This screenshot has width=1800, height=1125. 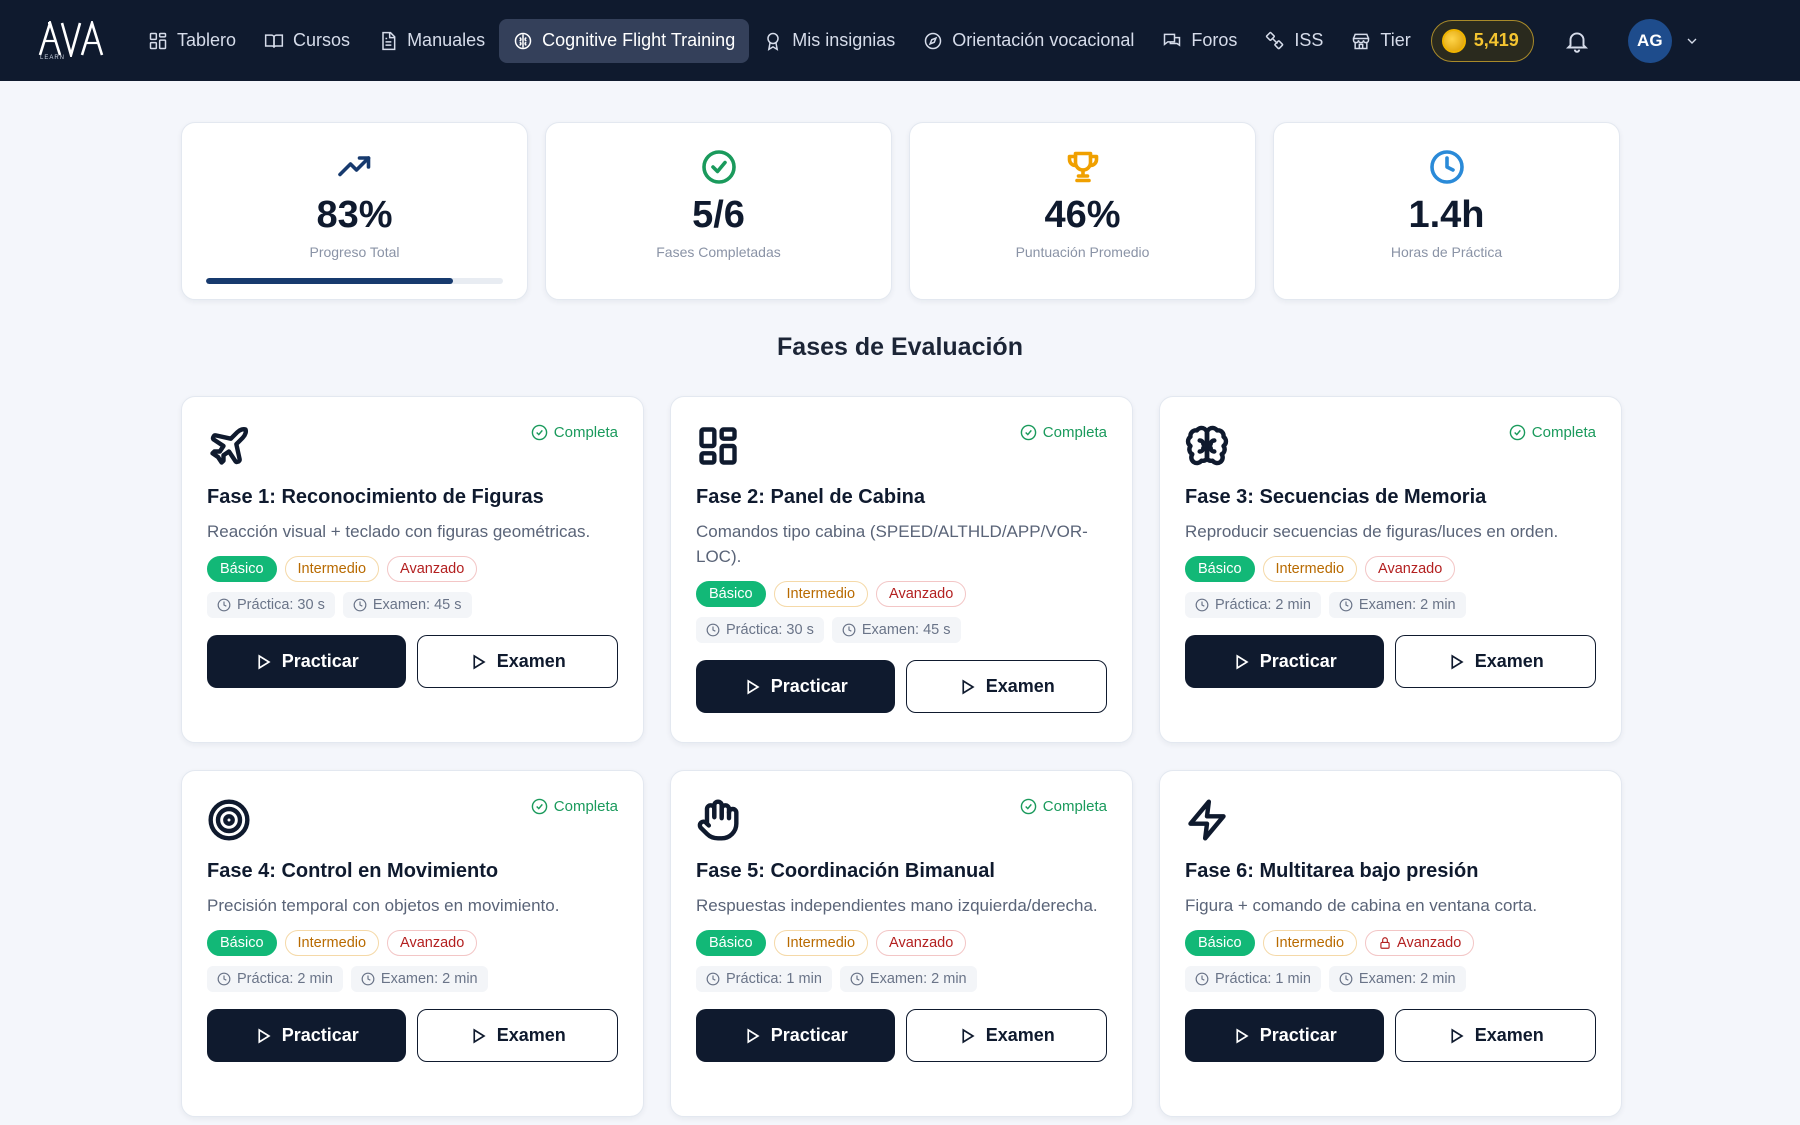 What do you see at coordinates (389, 40) in the screenshot?
I see `document-icon` at bounding box center [389, 40].